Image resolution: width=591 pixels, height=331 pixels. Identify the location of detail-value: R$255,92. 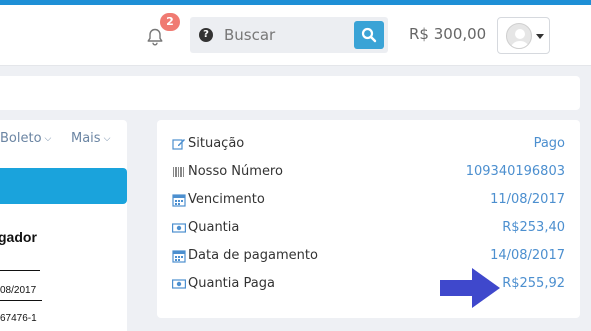
(533, 283).